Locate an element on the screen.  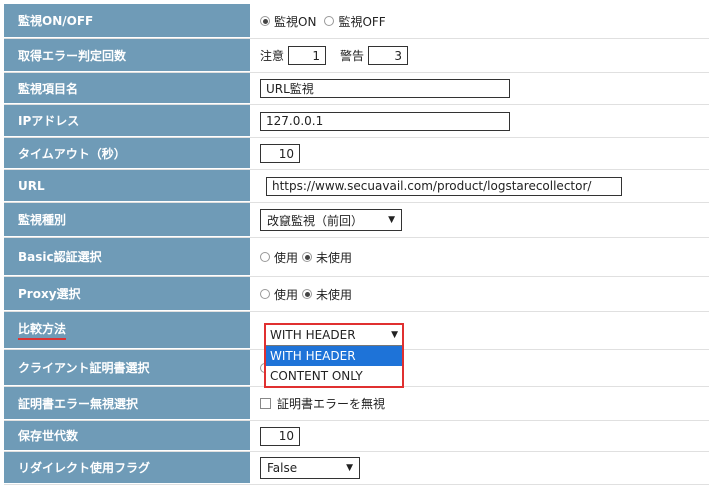
label-basic-auth: Basic認証選択 is located at coordinates (127, 257).